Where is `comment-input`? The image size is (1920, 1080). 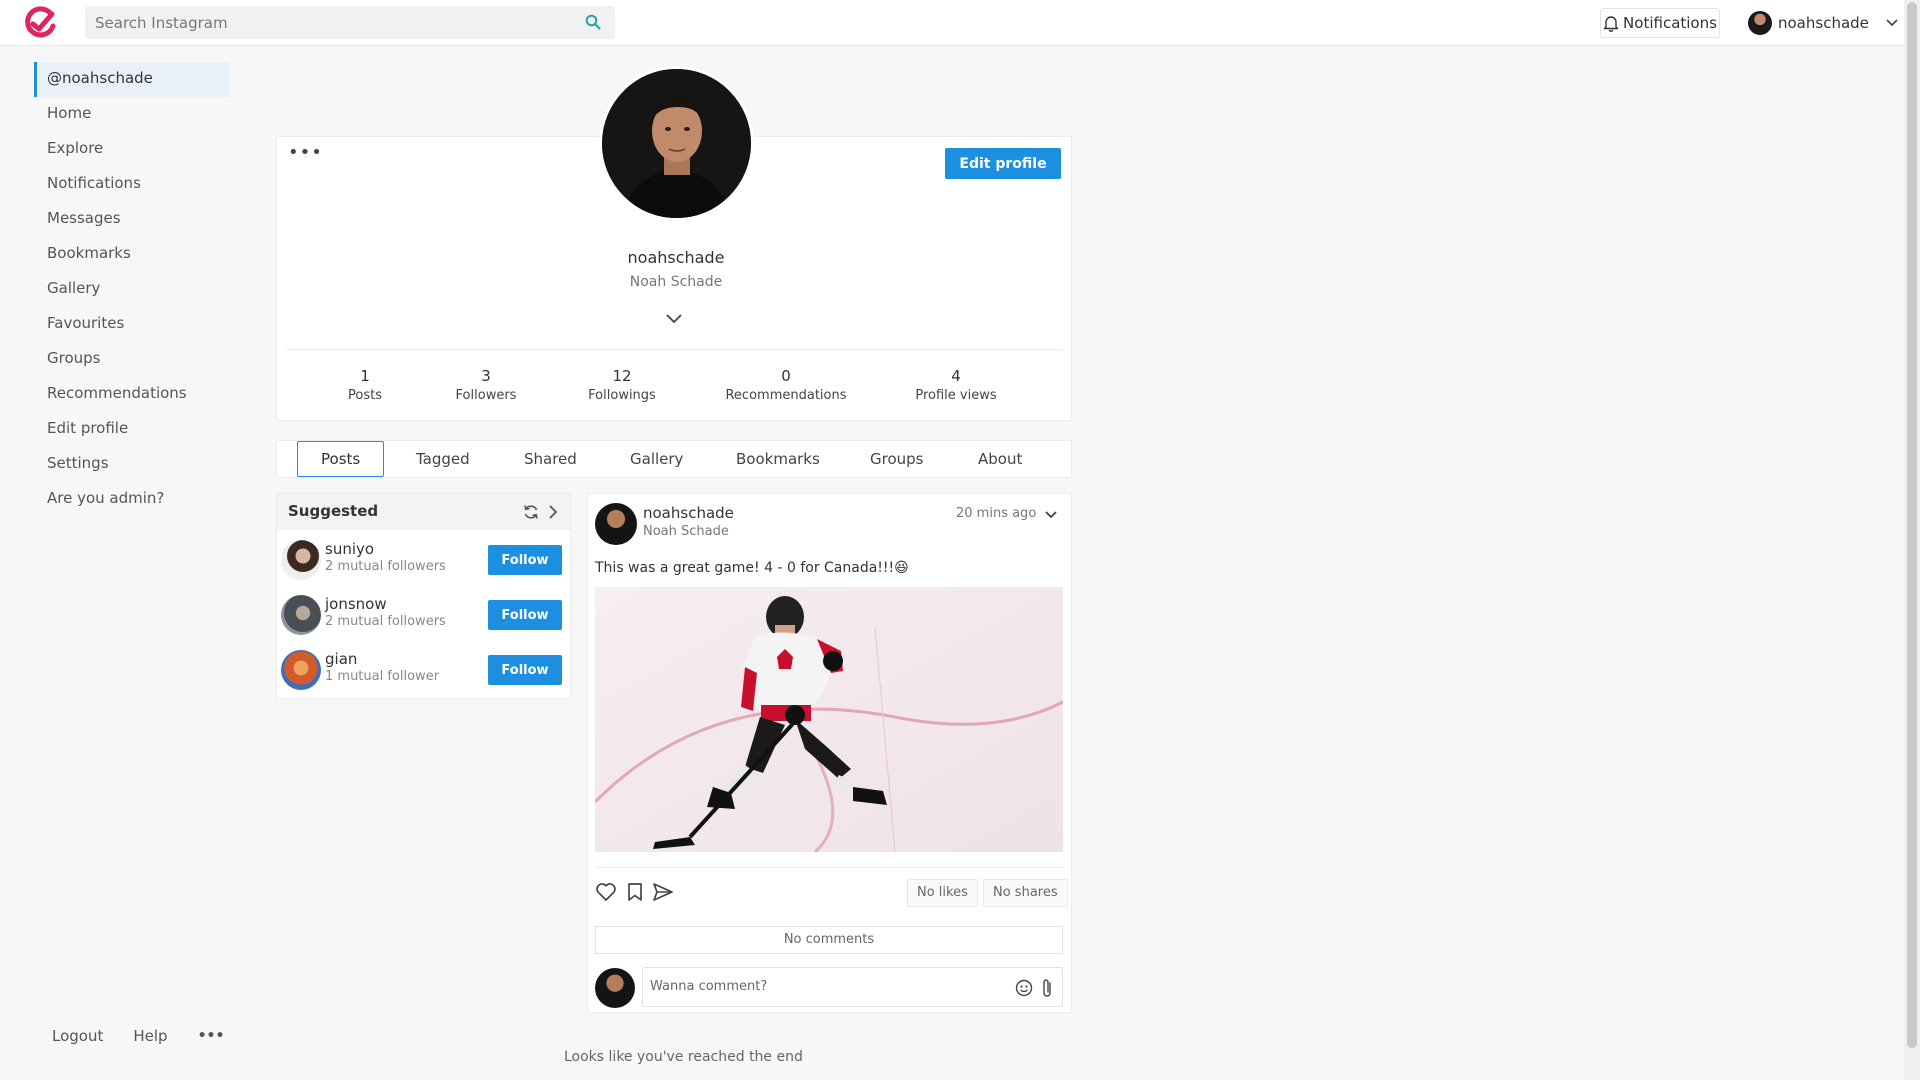 comment-input is located at coordinates (830, 986).